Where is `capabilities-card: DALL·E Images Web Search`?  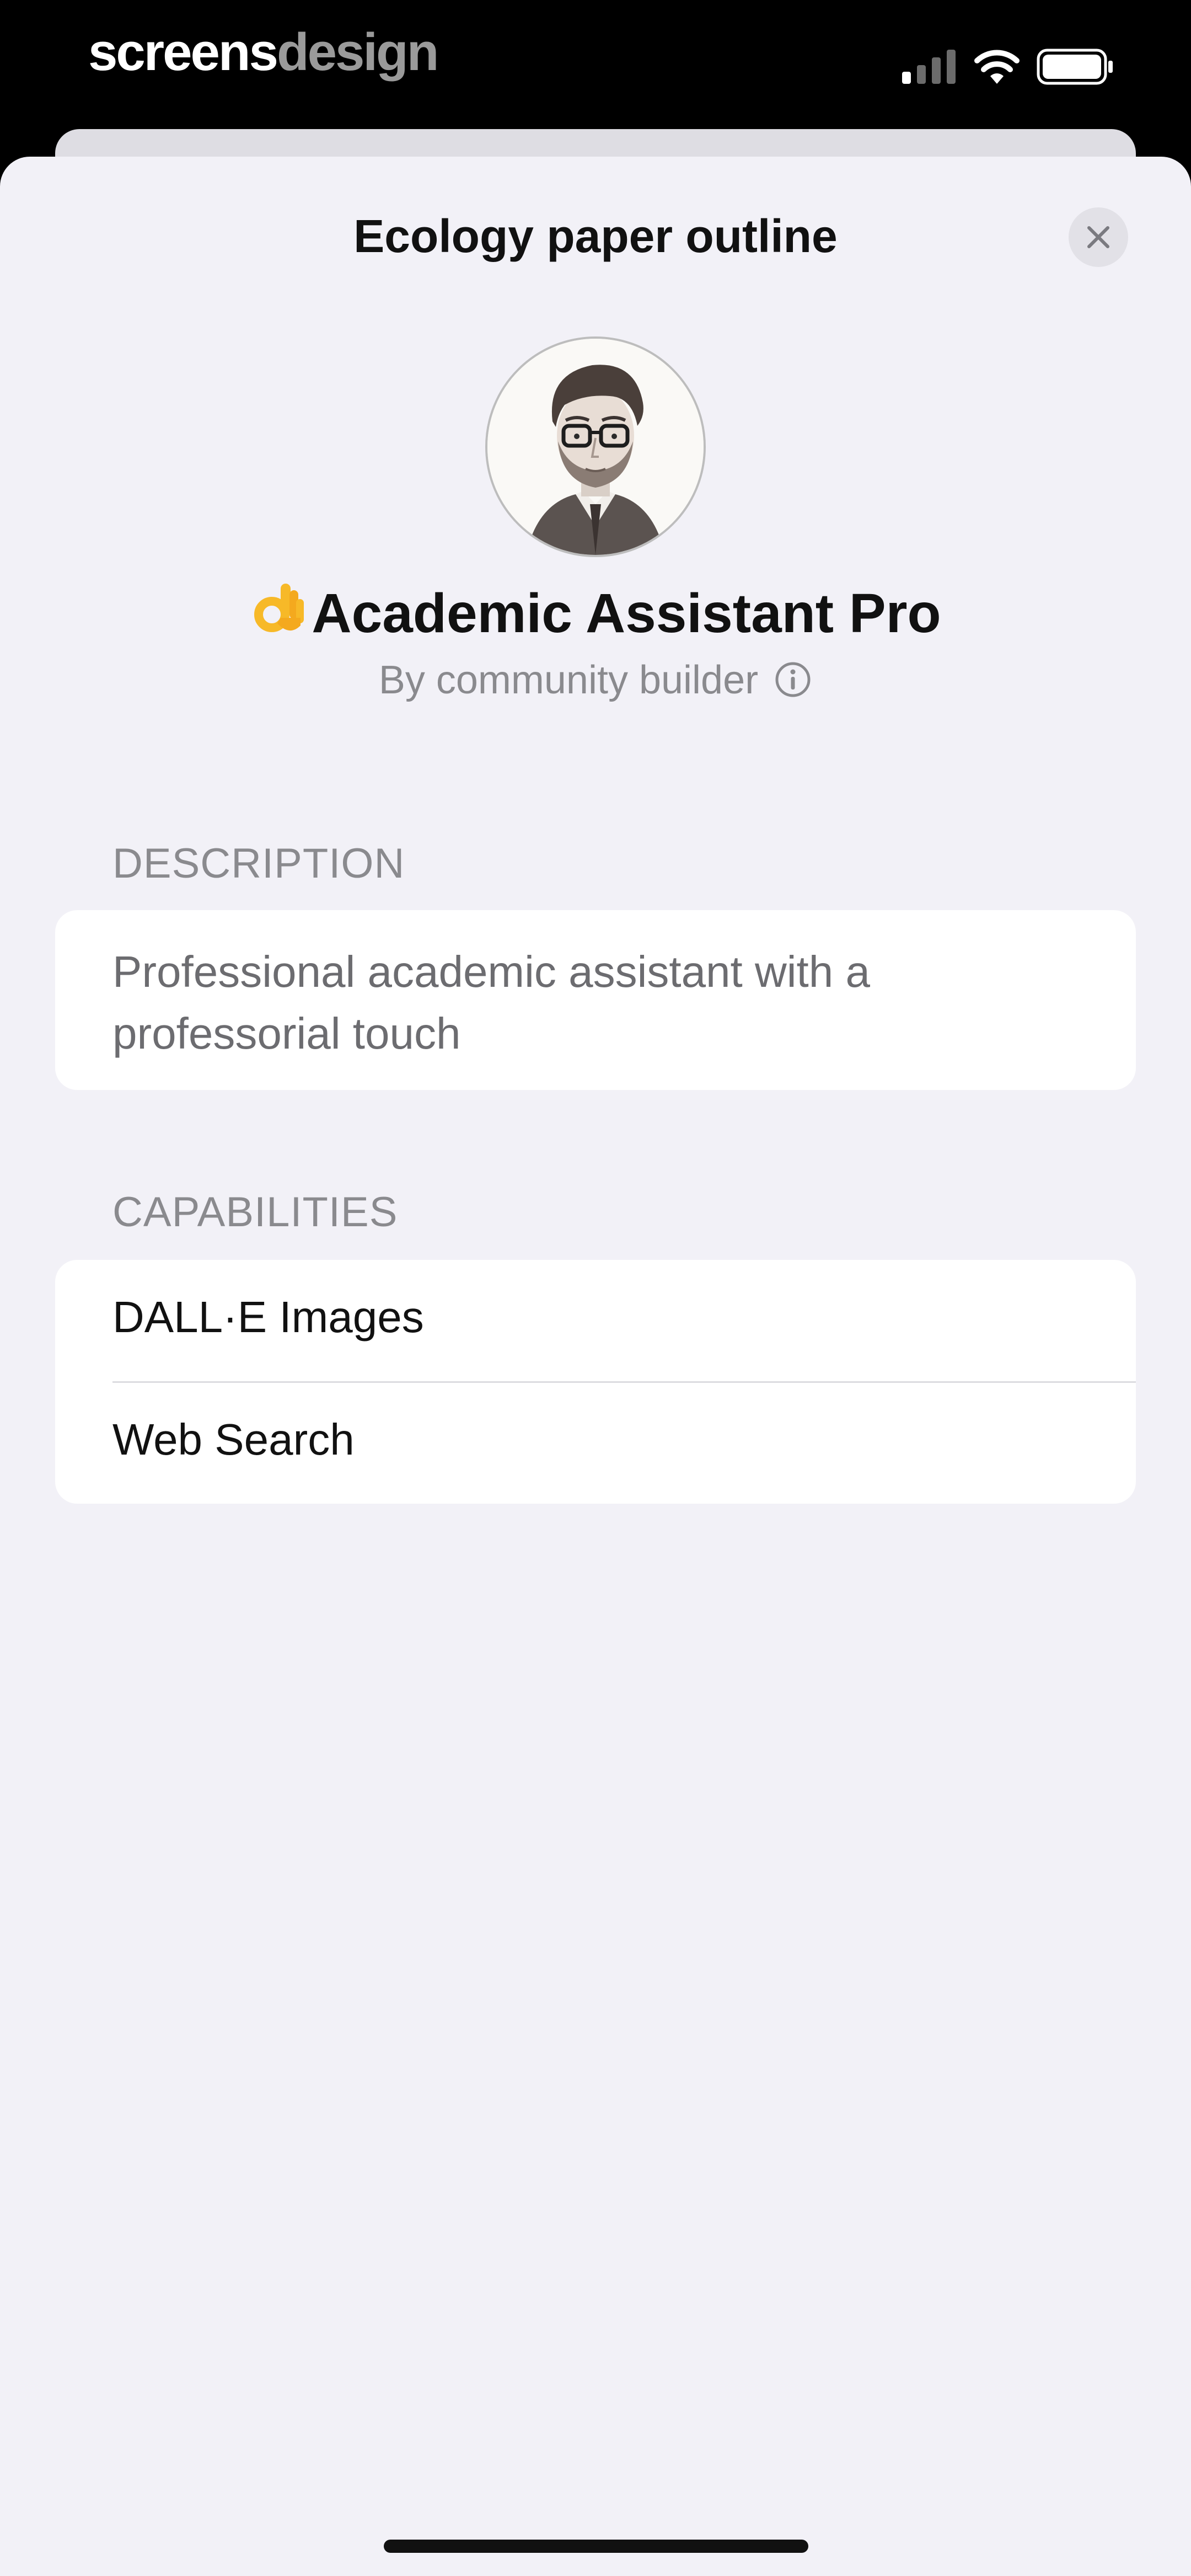 capabilities-card: DALL·E Images Web Search is located at coordinates (595, 1382).